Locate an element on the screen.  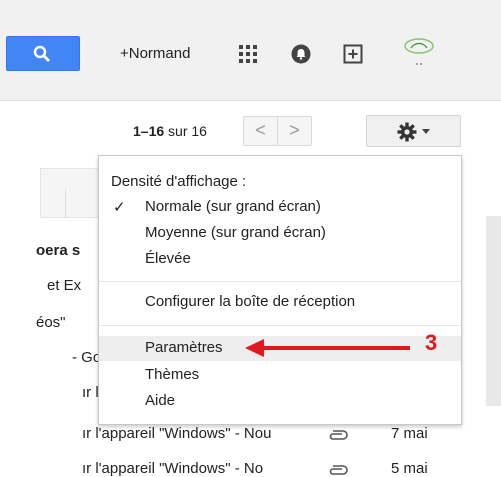
menu-item-label: Aide is located at coordinates (160, 400).